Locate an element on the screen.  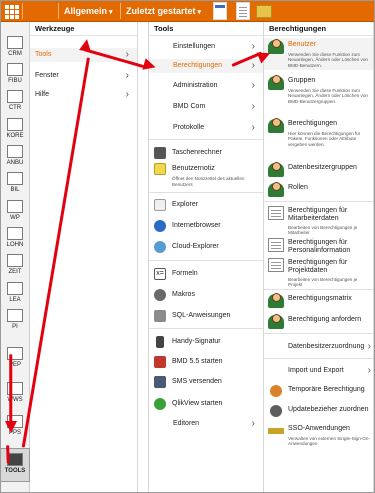
explorer-icon is located at coordinates (160, 205).